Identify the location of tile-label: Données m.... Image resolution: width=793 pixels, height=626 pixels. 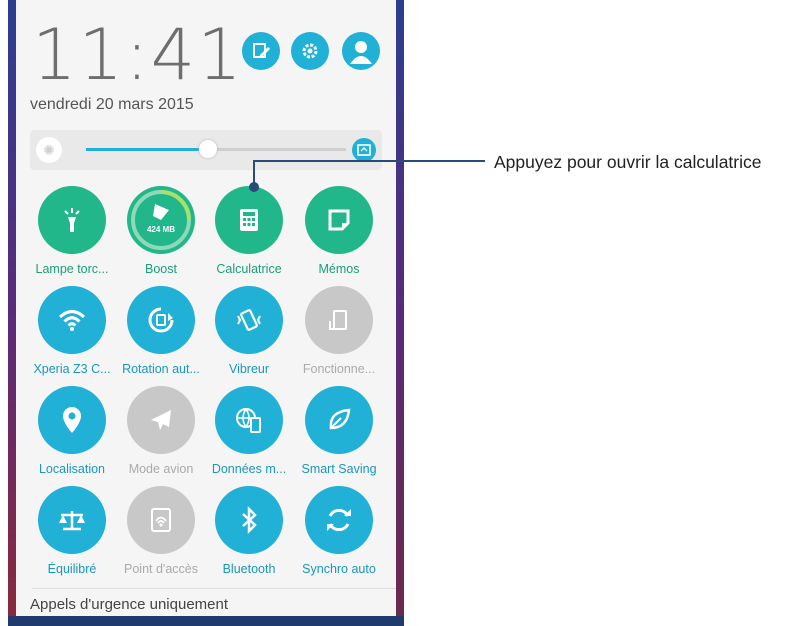
(249, 469).